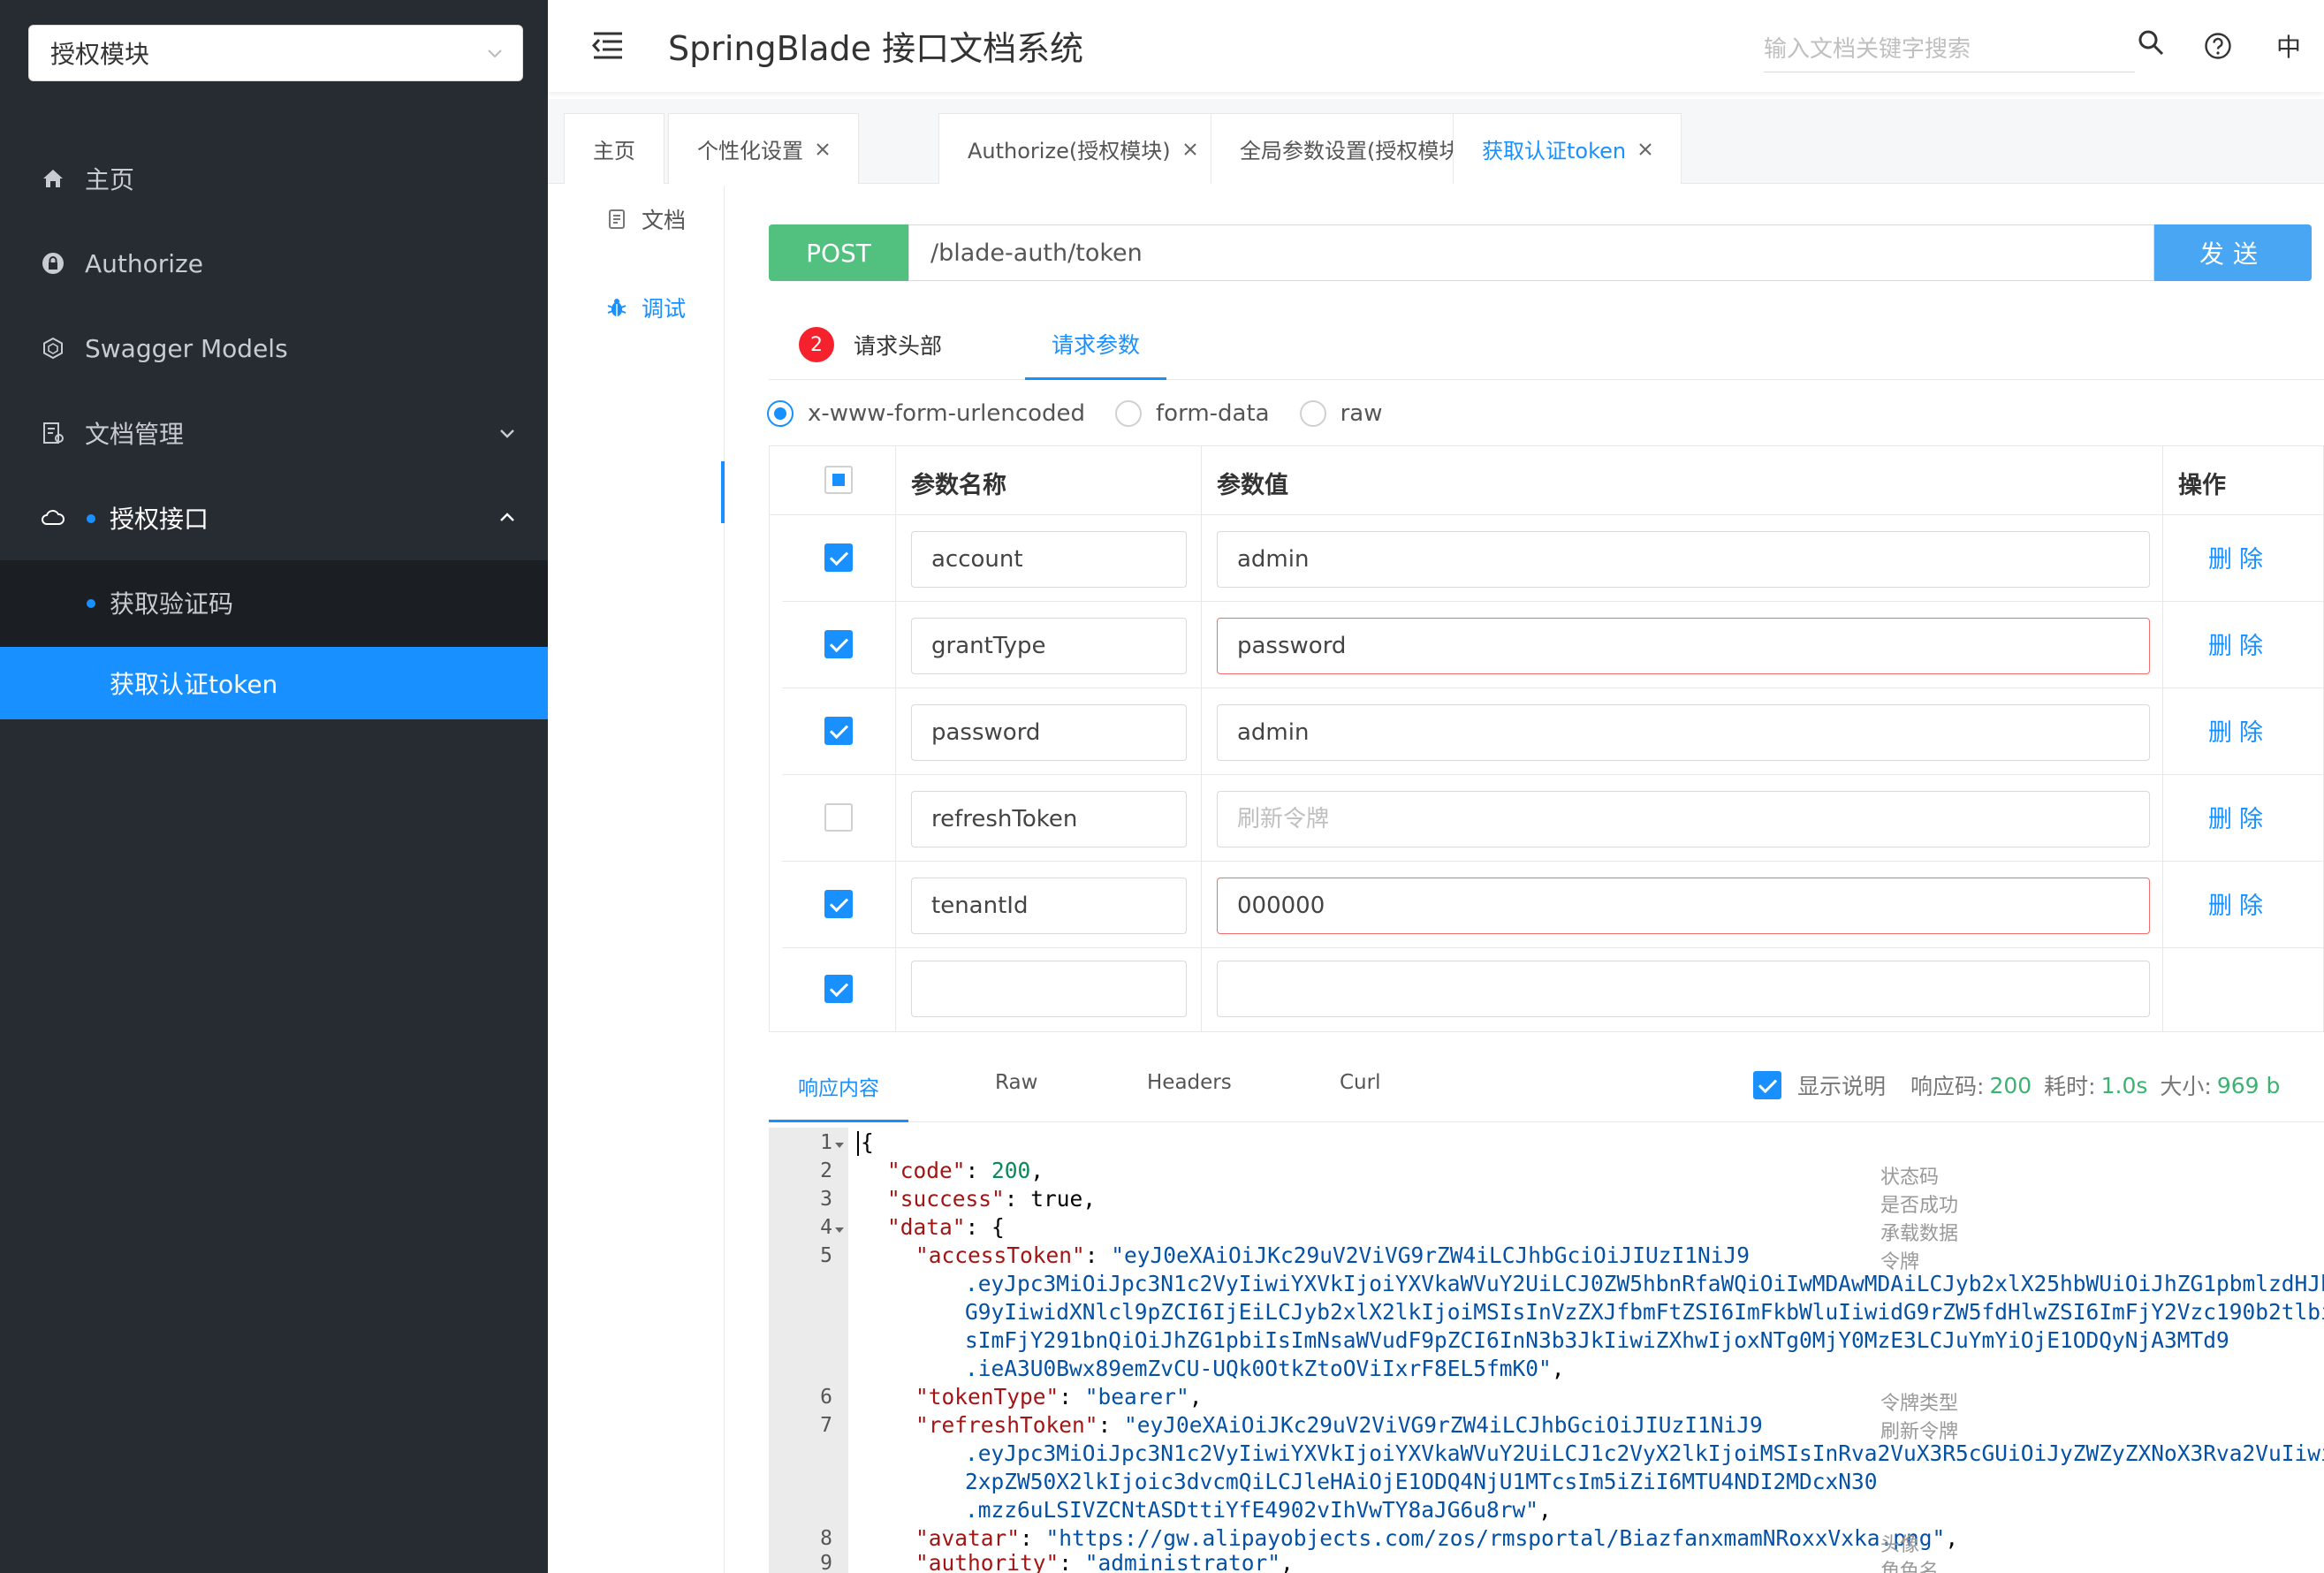  I want to click on select-all-checkbox, so click(839, 480).